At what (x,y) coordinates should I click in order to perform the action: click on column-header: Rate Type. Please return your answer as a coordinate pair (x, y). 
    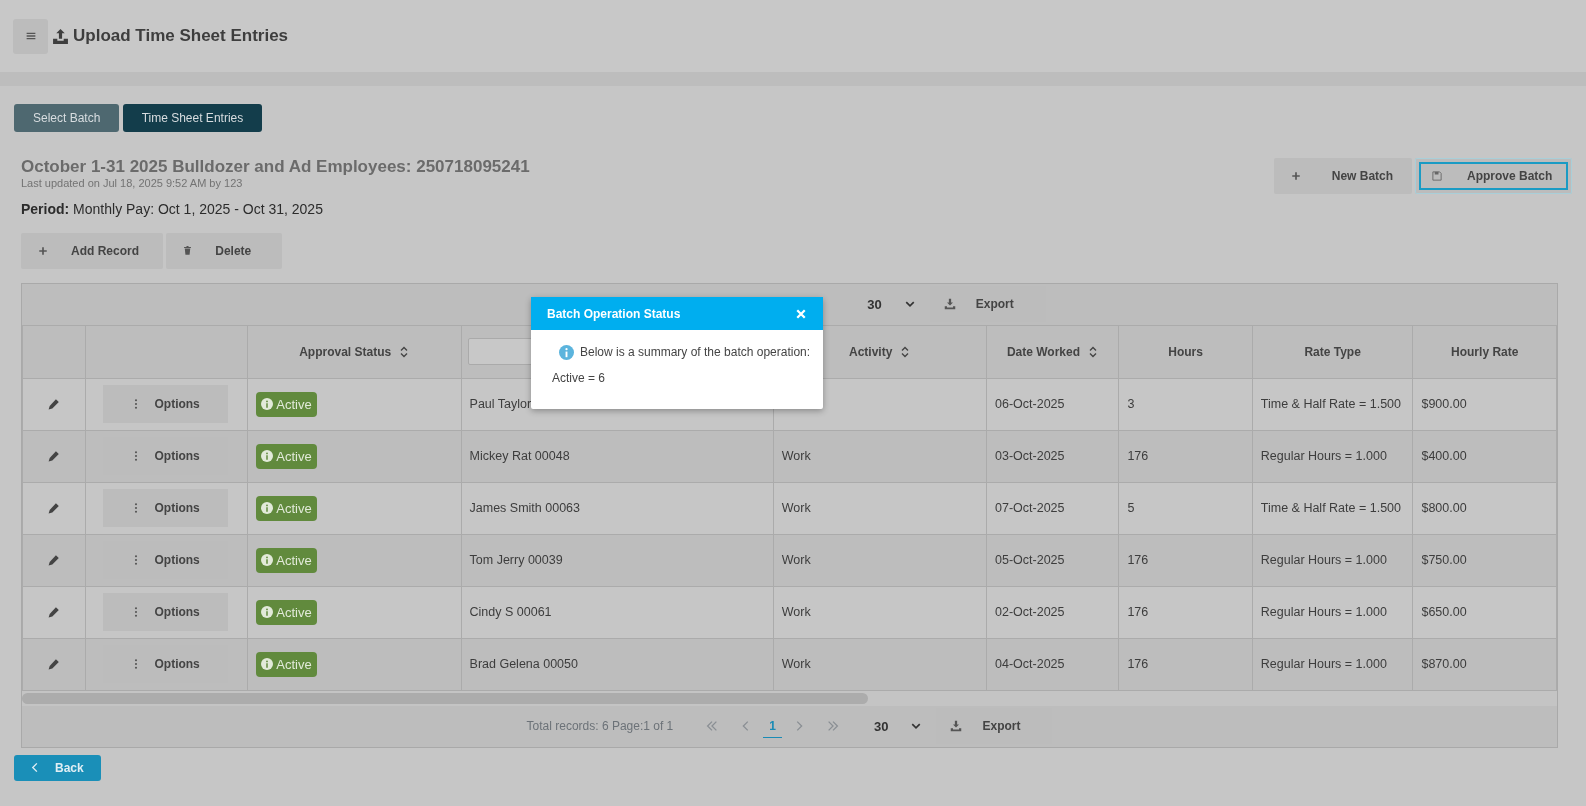
    Looking at the image, I should click on (1332, 351).